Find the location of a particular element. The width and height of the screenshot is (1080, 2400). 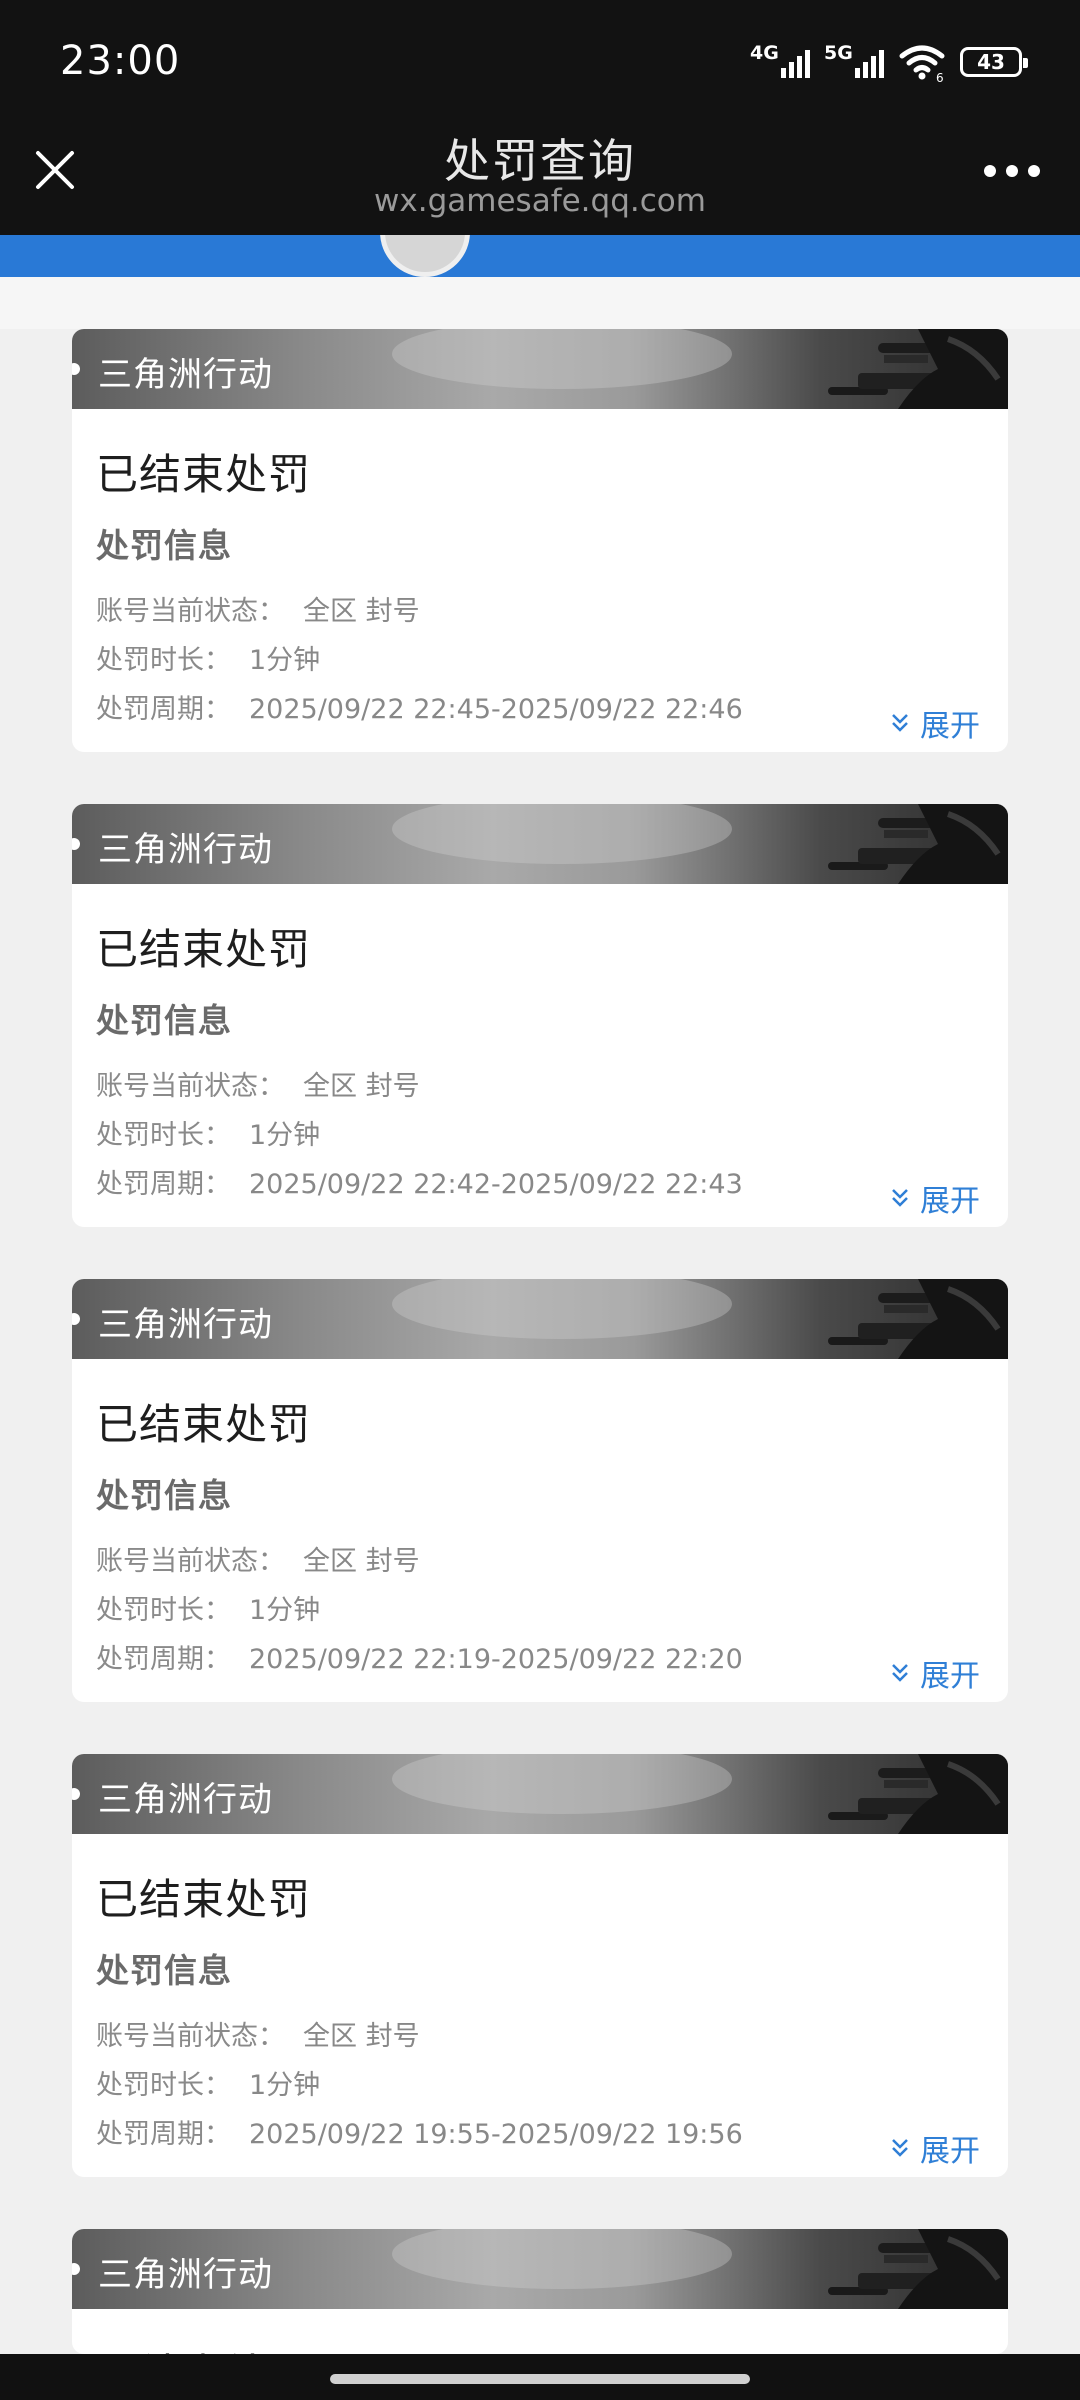

signal-4g-icon: 4G is located at coordinates (780, 62).